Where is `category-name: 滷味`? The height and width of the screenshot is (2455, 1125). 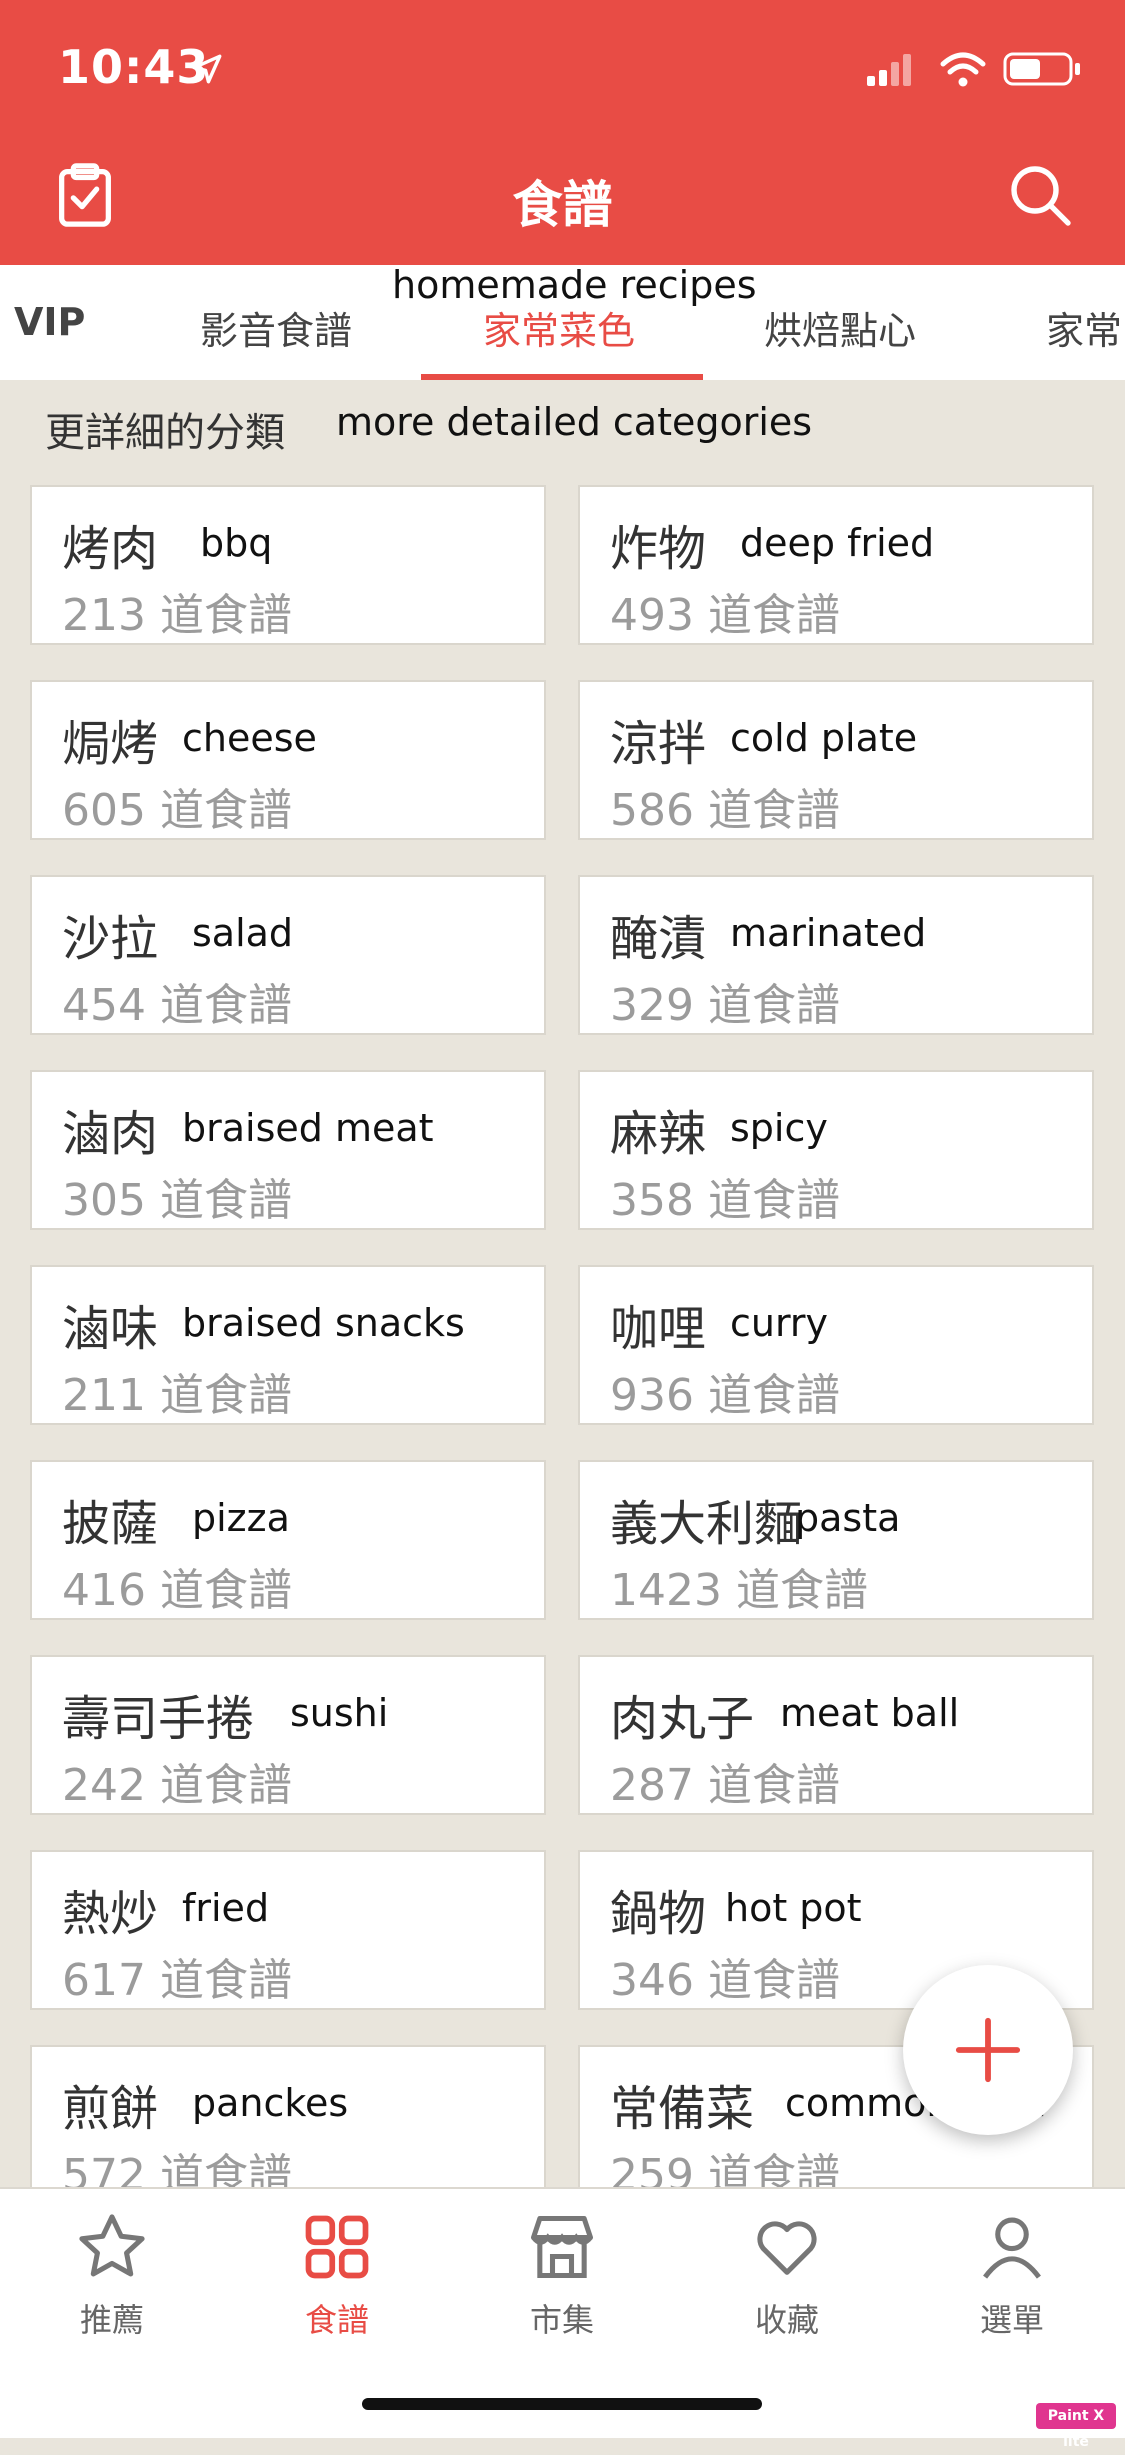
category-name: 滷味 is located at coordinates (110, 1329).